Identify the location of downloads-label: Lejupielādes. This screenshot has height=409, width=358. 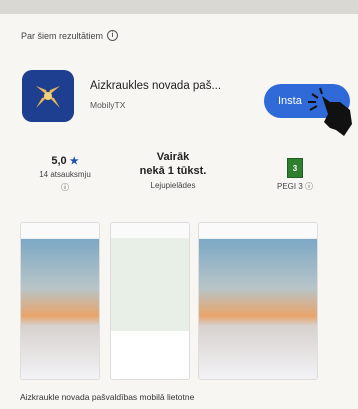
(173, 185).